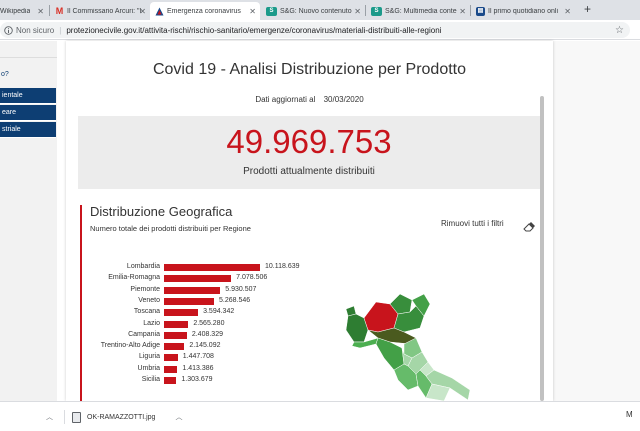 The height and width of the screenshot is (431, 640). What do you see at coordinates (234, 300) in the screenshot?
I see `bar-value-label: 5.268.546` at bounding box center [234, 300].